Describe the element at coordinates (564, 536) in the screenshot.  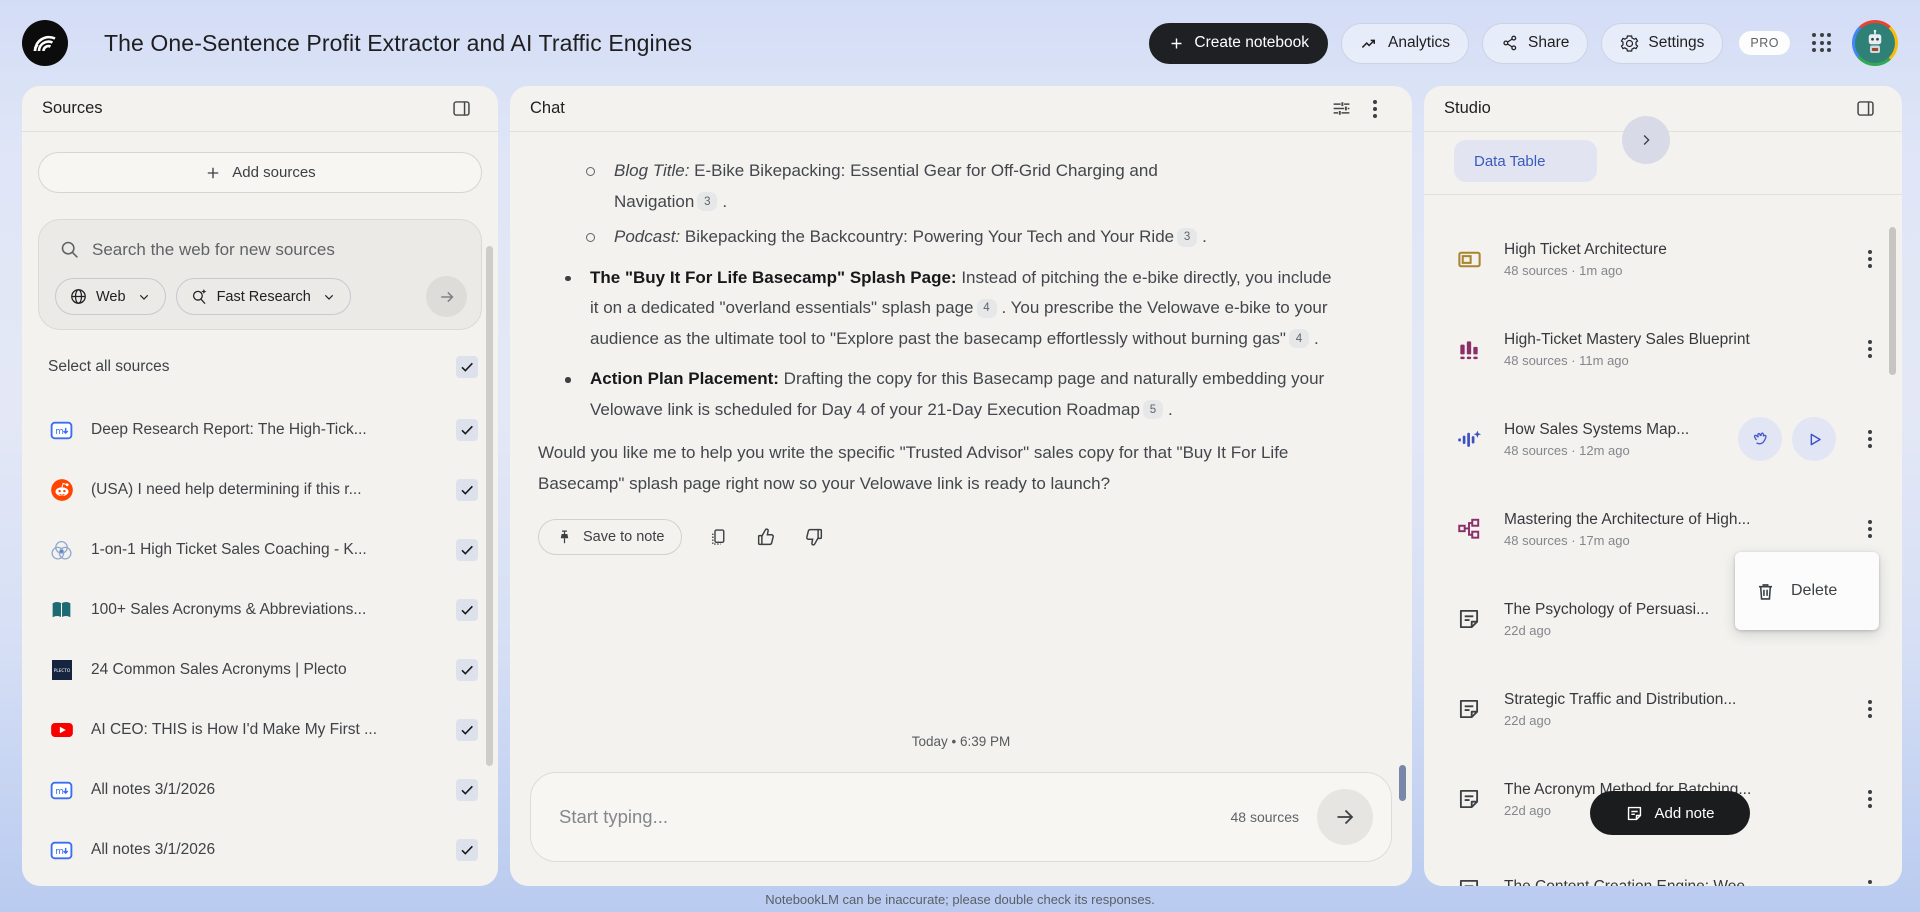
I see `pin-icon` at that location.